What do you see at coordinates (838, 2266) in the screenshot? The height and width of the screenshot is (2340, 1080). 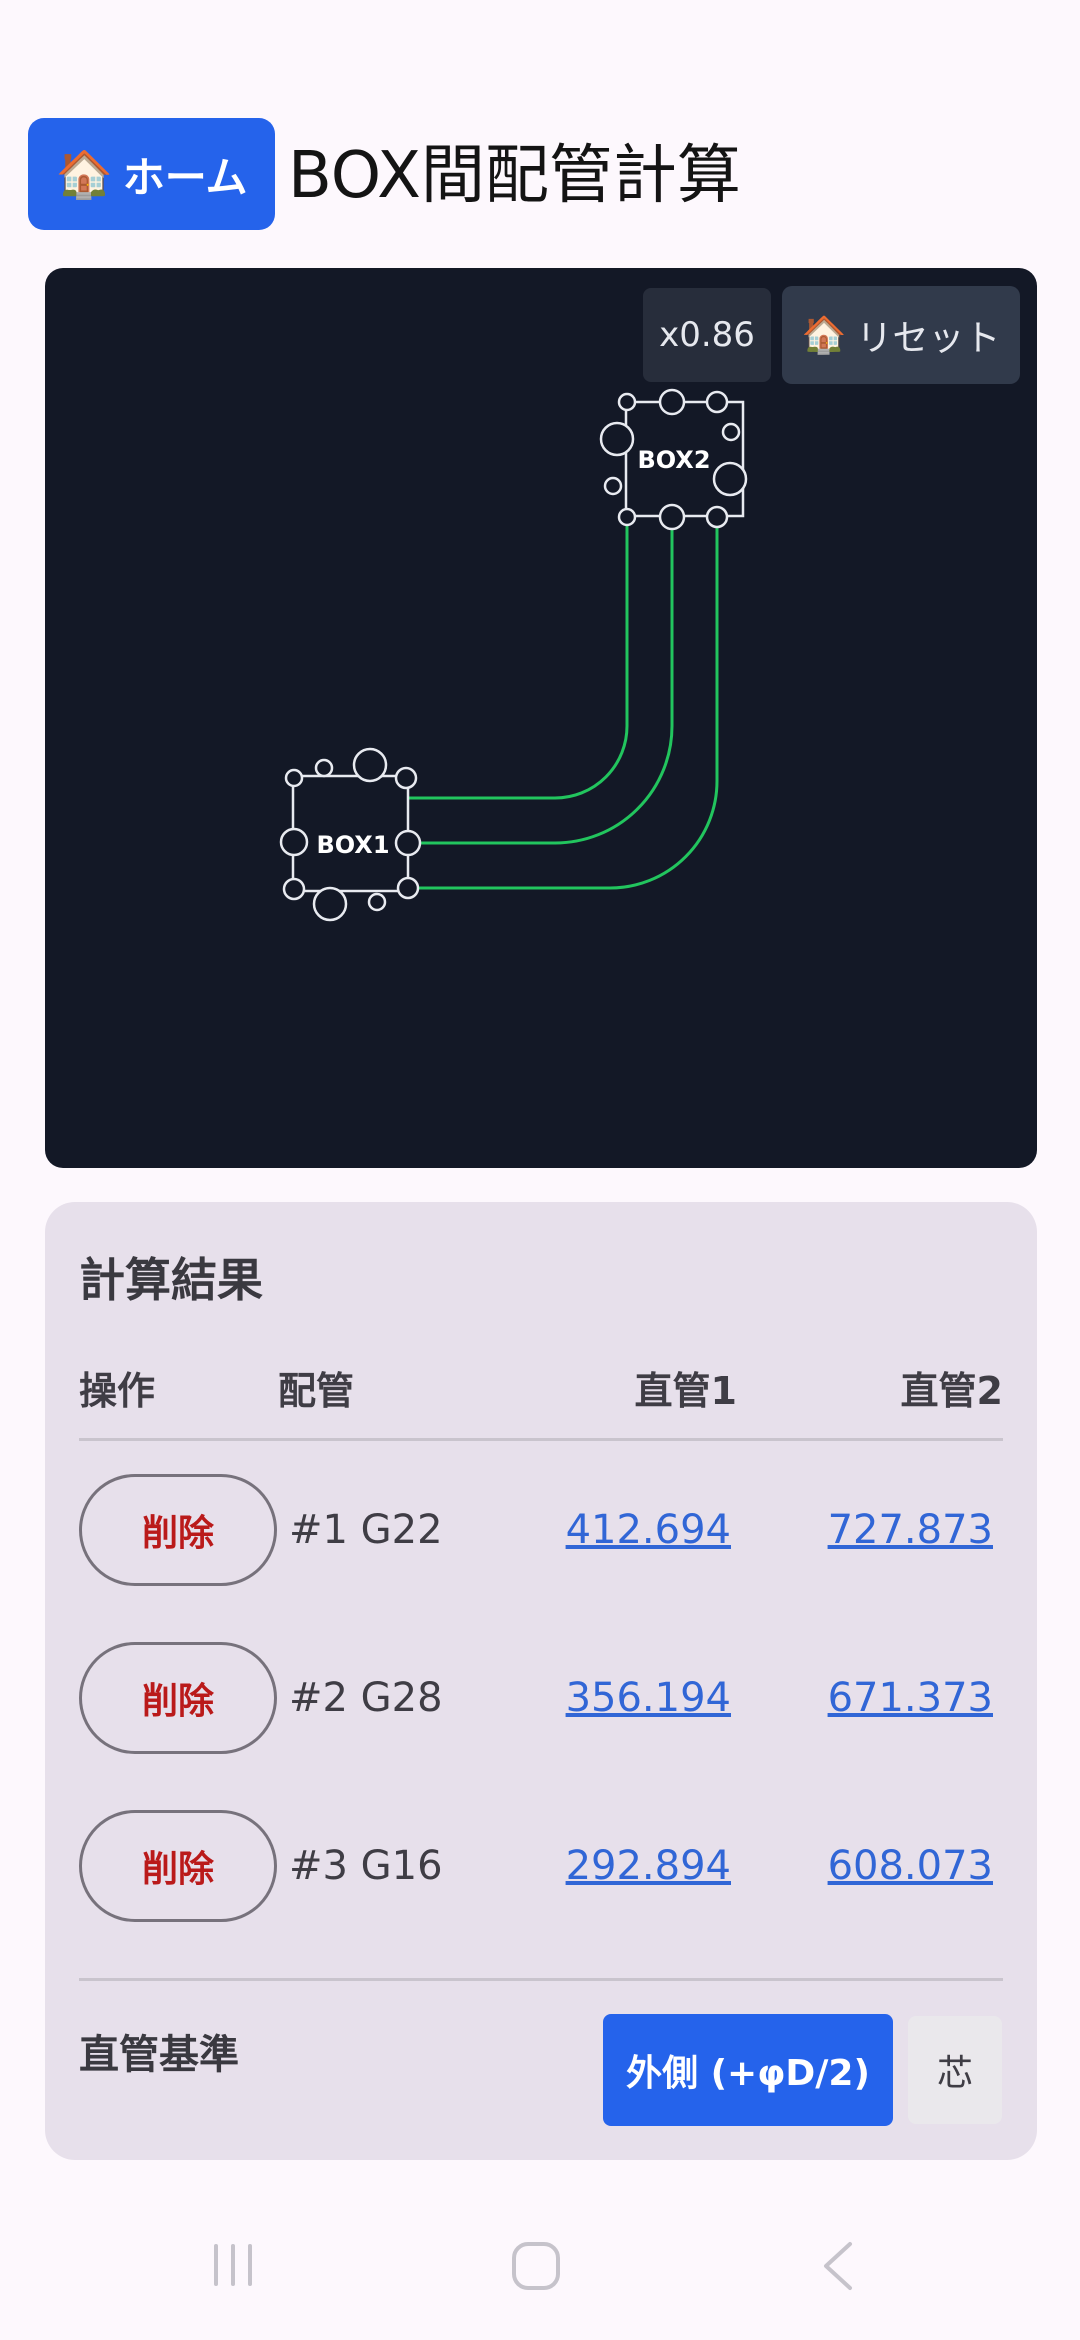 I see `back-icon` at bounding box center [838, 2266].